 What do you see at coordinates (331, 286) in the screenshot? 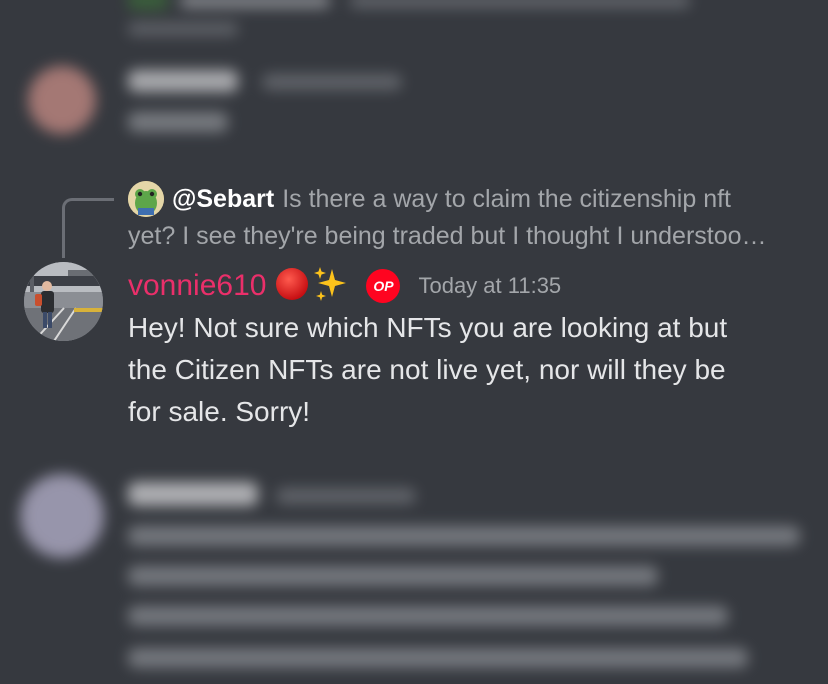
I see `sparkles-icon` at bounding box center [331, 286].